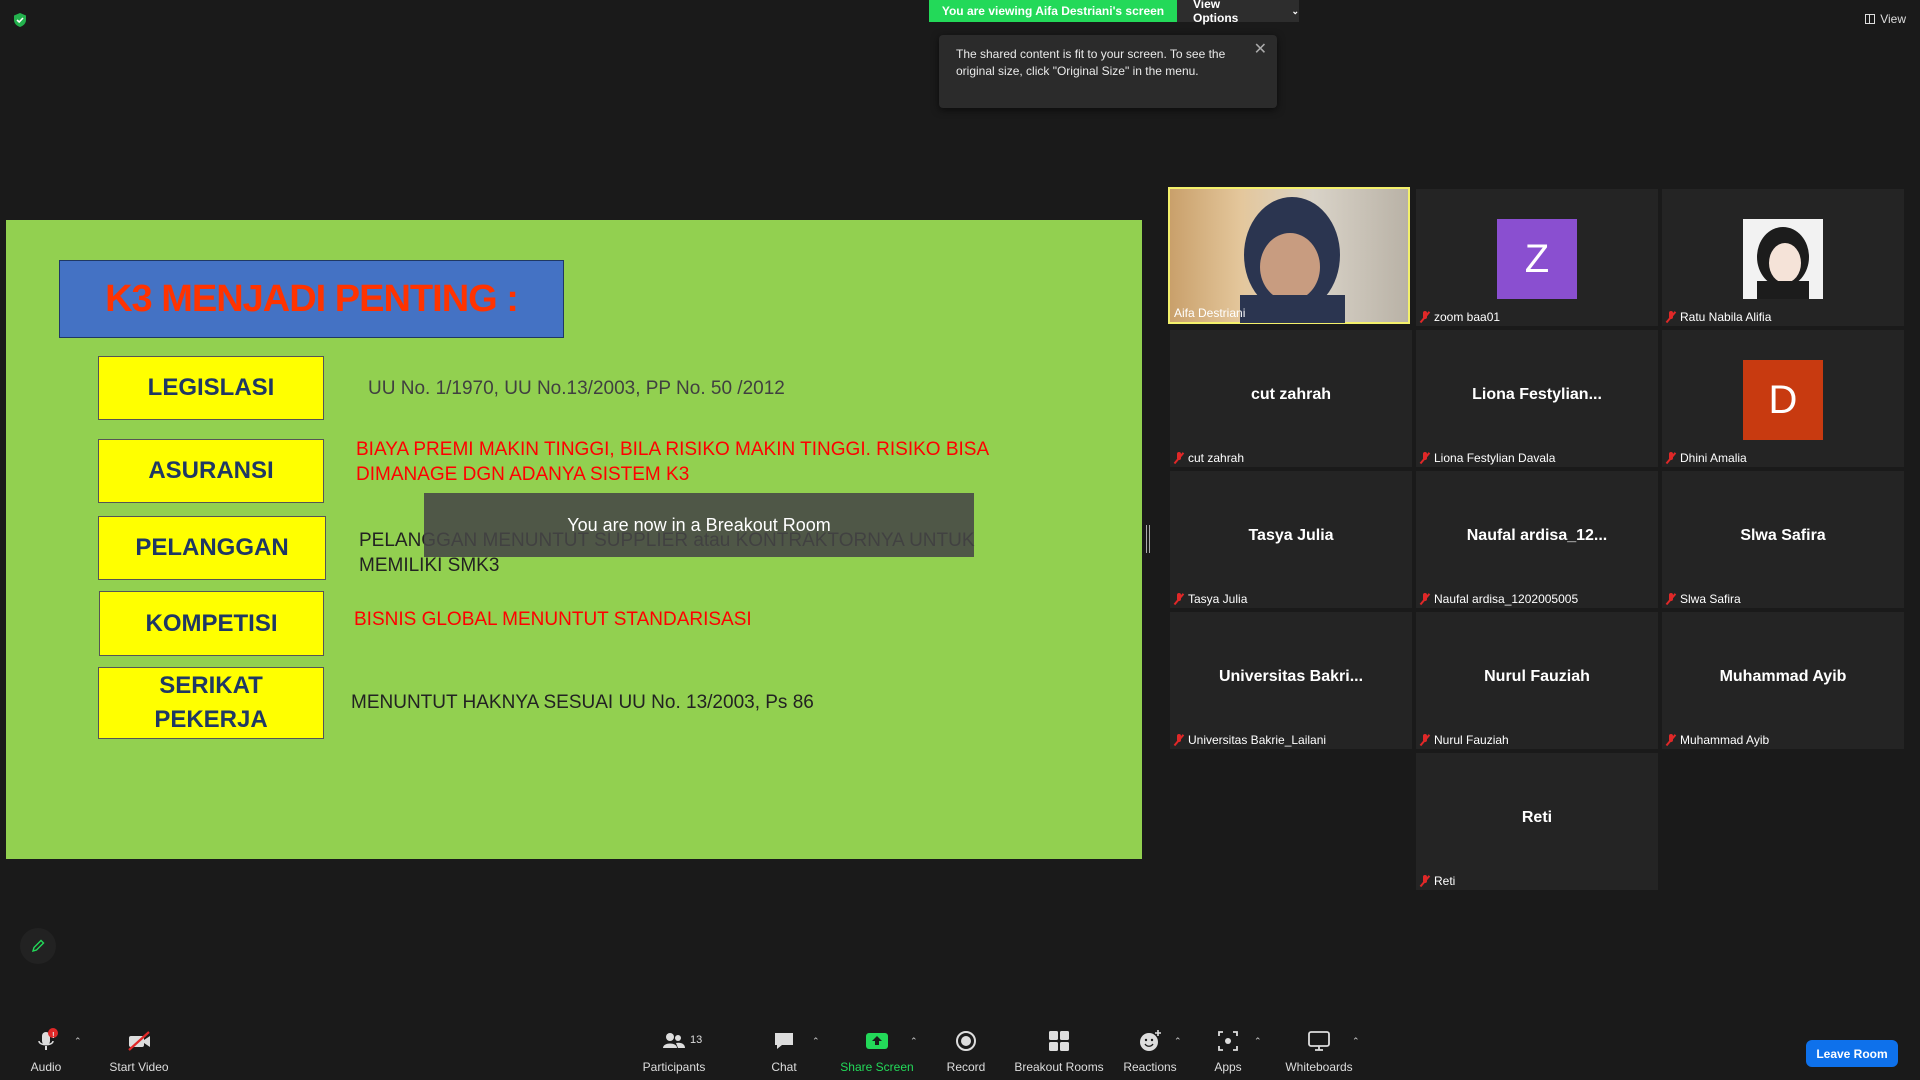 The height and width of the screenshot is (1080, 1920). What do you see at coordinates (78, 1041) in the screenshot?
I see `audio-options-caret: ⌃` at bounding box center [78, 1041].